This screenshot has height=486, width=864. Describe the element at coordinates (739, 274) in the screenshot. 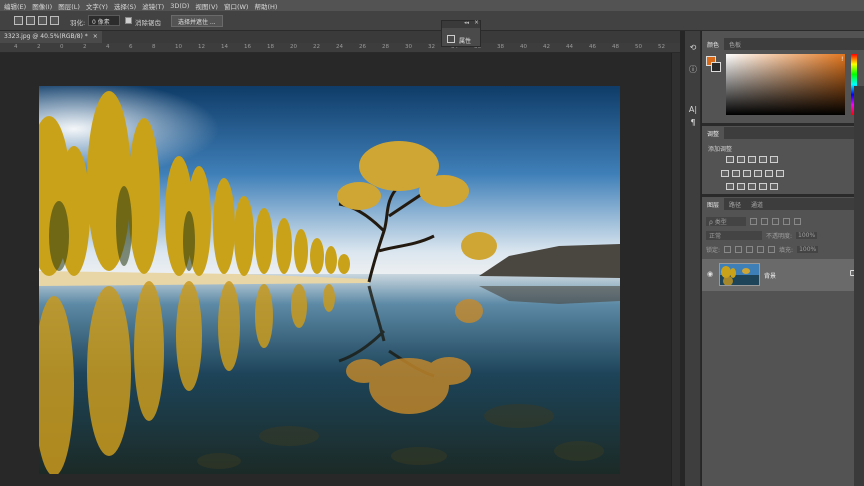

I see `layer-thumbnail` at that location.